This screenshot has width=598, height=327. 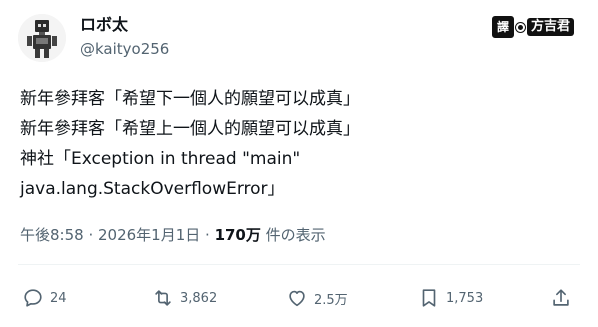 I want to click on like-count: 2.5万, so click(x=331, y=300).